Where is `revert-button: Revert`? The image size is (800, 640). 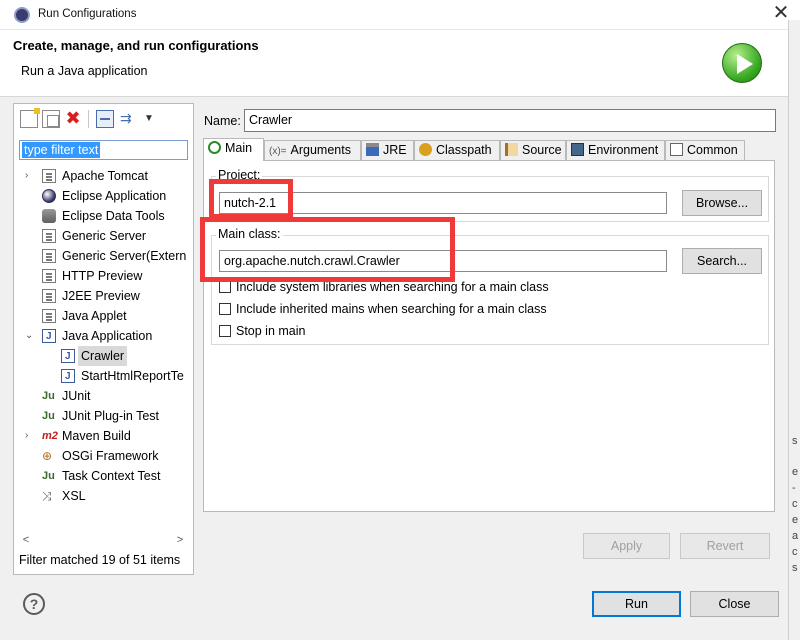 revert-button: Revert is located at coordinates (725, 546).